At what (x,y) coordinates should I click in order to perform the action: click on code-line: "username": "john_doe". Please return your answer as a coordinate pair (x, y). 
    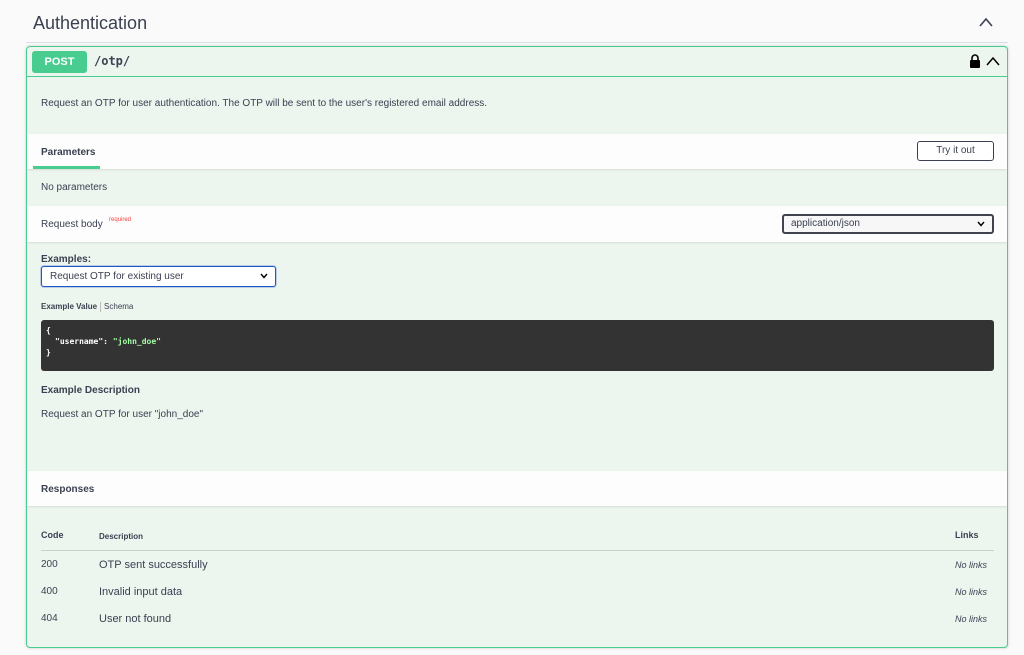
    Looking at the image, I should click on (517, 341).